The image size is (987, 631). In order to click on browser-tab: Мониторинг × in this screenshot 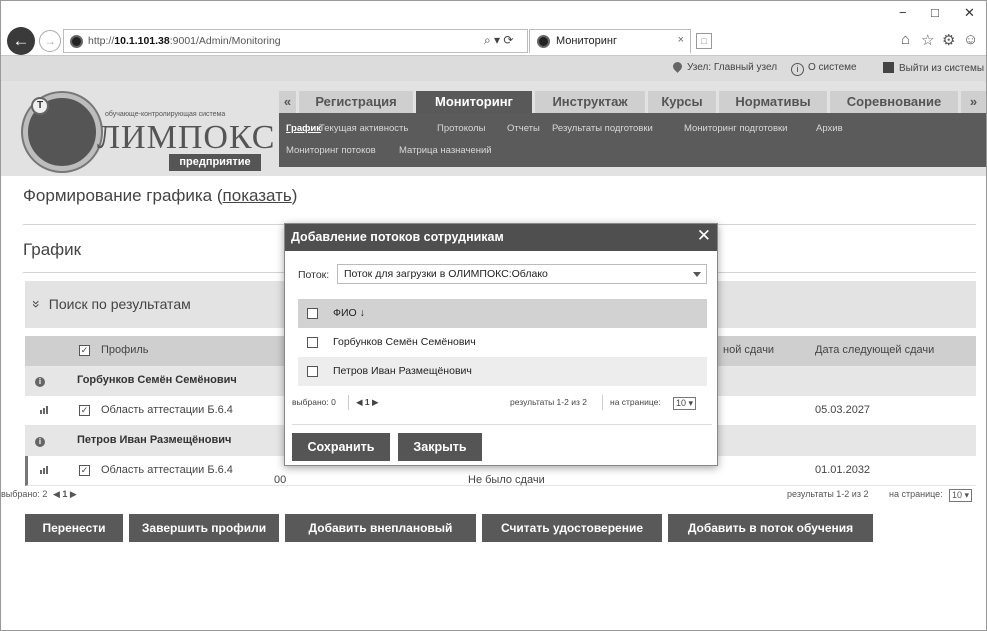, I will do `click(610, 41)`.